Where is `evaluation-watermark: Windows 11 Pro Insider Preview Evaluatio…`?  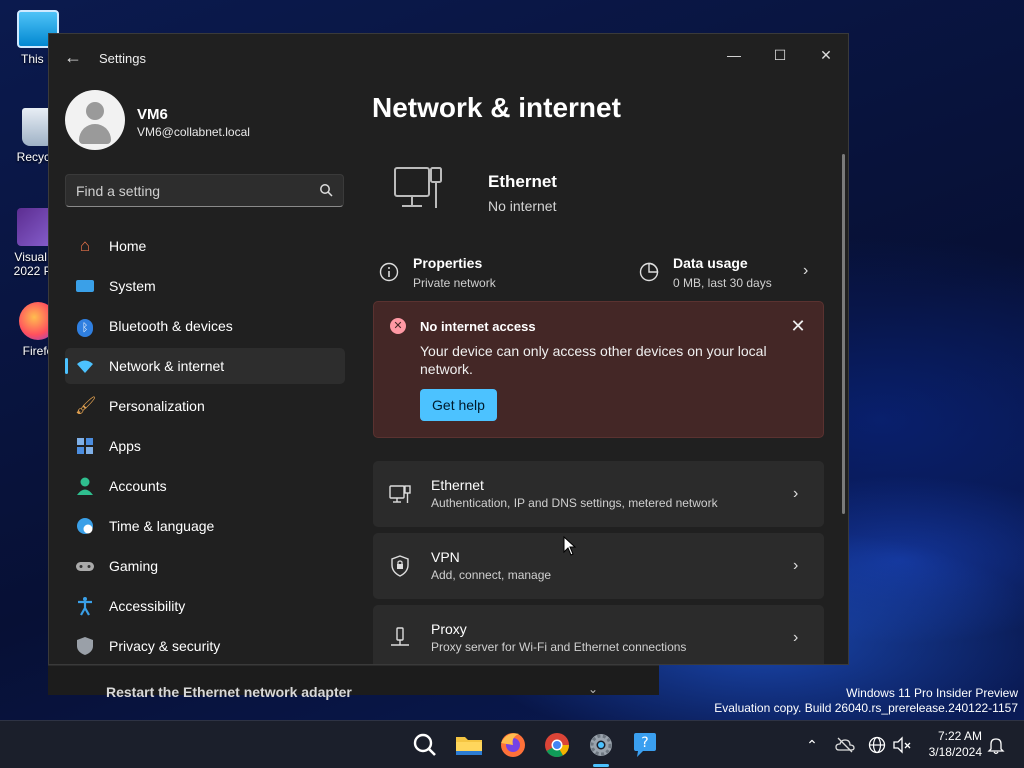 evaluation-watermark: Windows 11 Pro Insider Preview Evaluatio… is located at coordinates (866, 700).